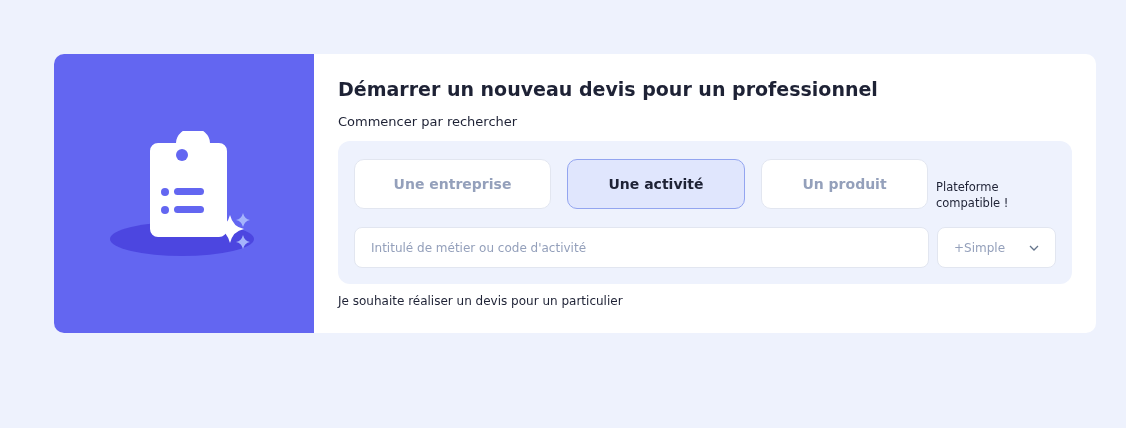 Image resolution: width=1126 pixels, height=428 pixels. What do you see at coordinates (844, 184) in the screenshot?
I see `search-type-tab: Un produit` at bounding box center [844, 184].